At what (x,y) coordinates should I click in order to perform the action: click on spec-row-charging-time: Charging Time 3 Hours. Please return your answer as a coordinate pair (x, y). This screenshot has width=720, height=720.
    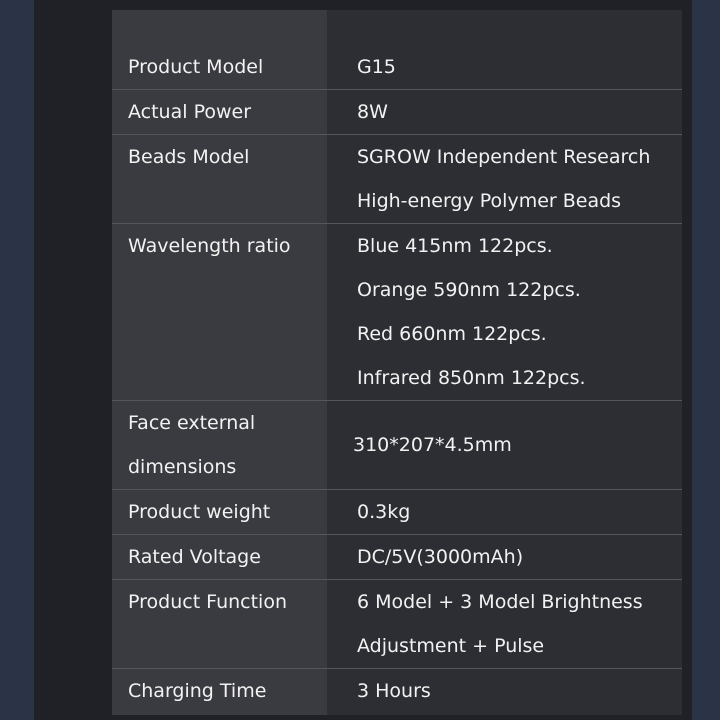
    Looking at the image, I should click on (397, 691).